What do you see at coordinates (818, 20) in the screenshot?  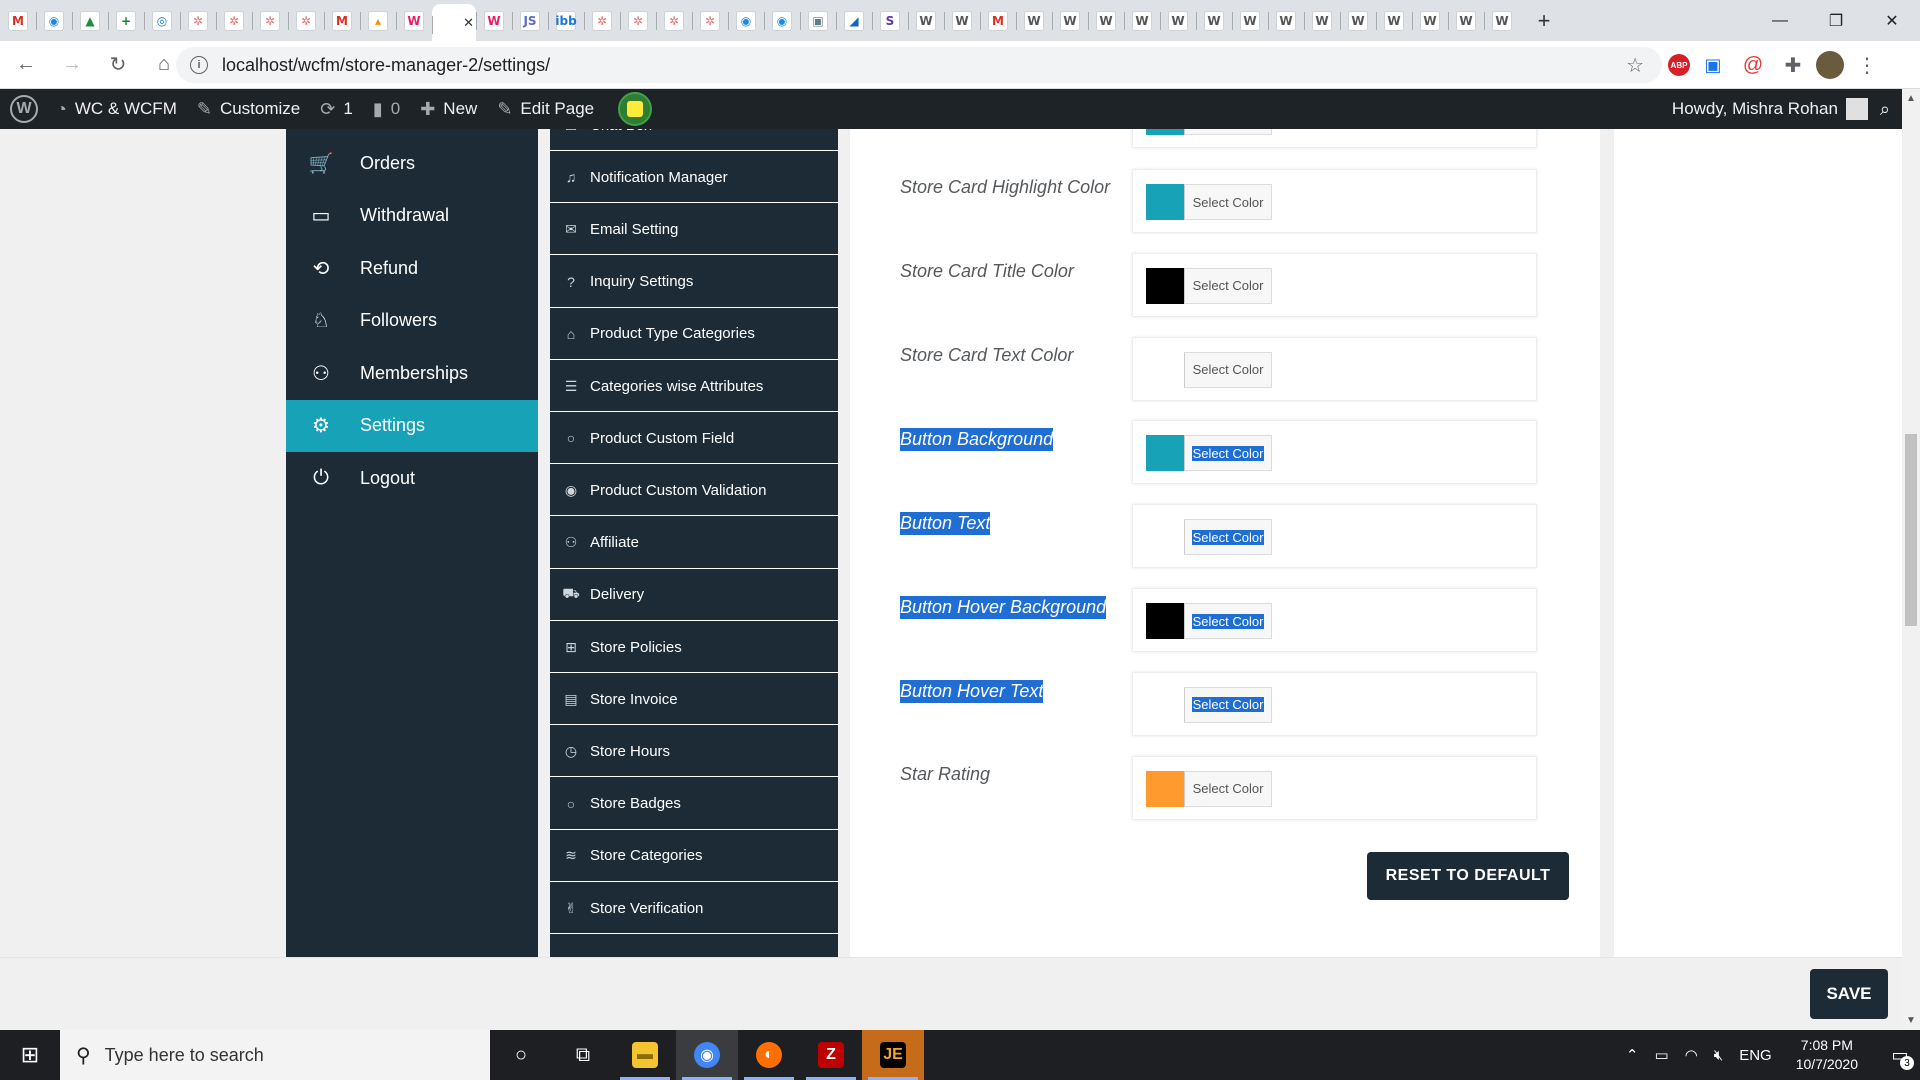 I see `browser-tab: ▣` at bounding box center [818, 20].